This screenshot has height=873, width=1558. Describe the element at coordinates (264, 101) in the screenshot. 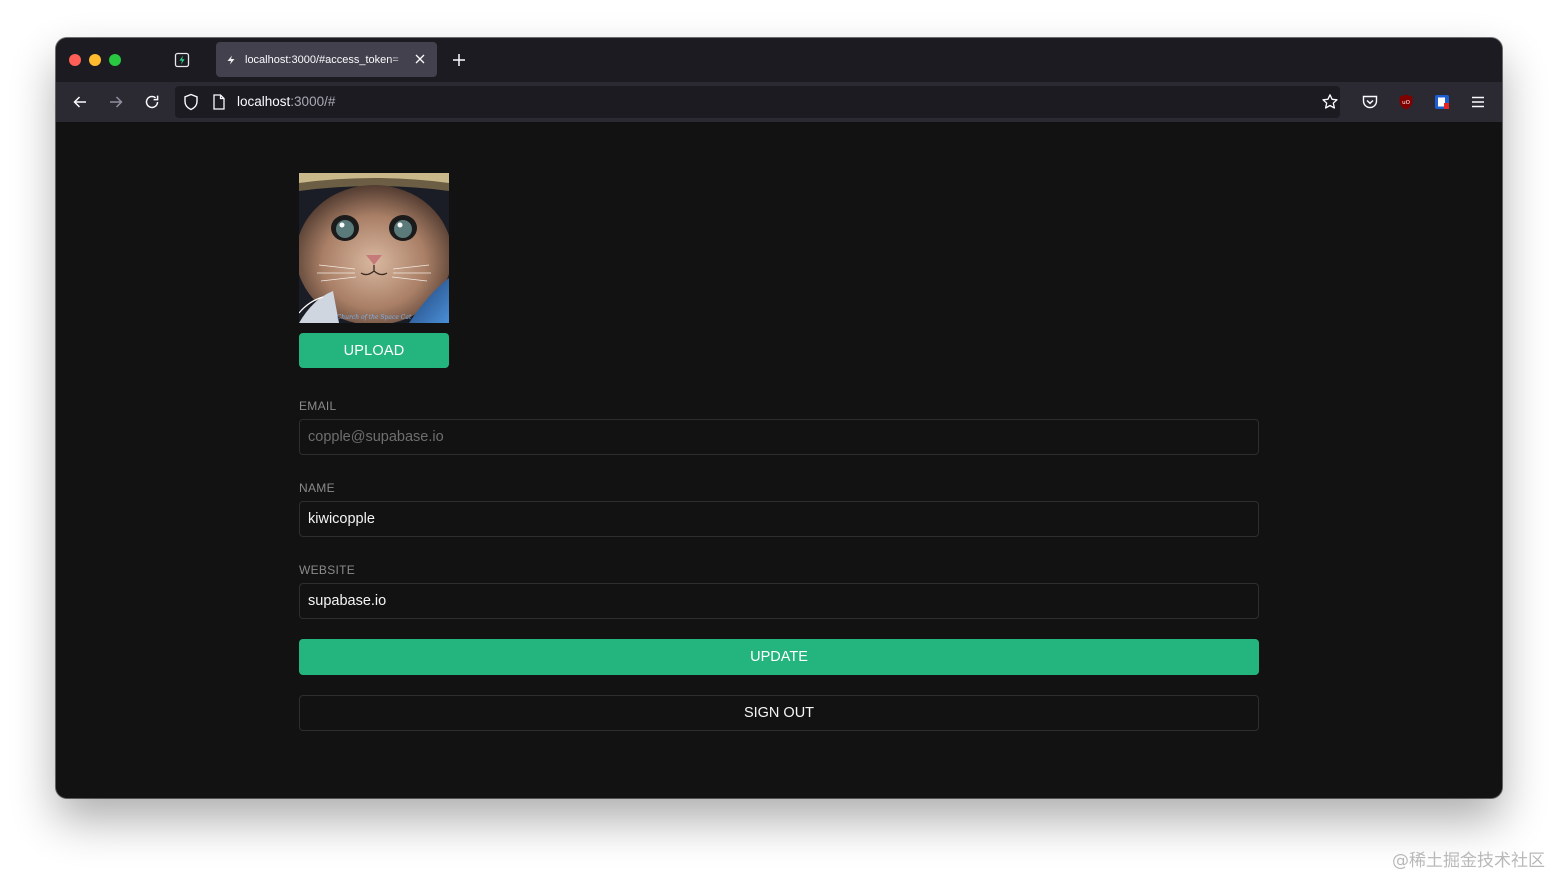

I see `url-host: localhost` at that location.